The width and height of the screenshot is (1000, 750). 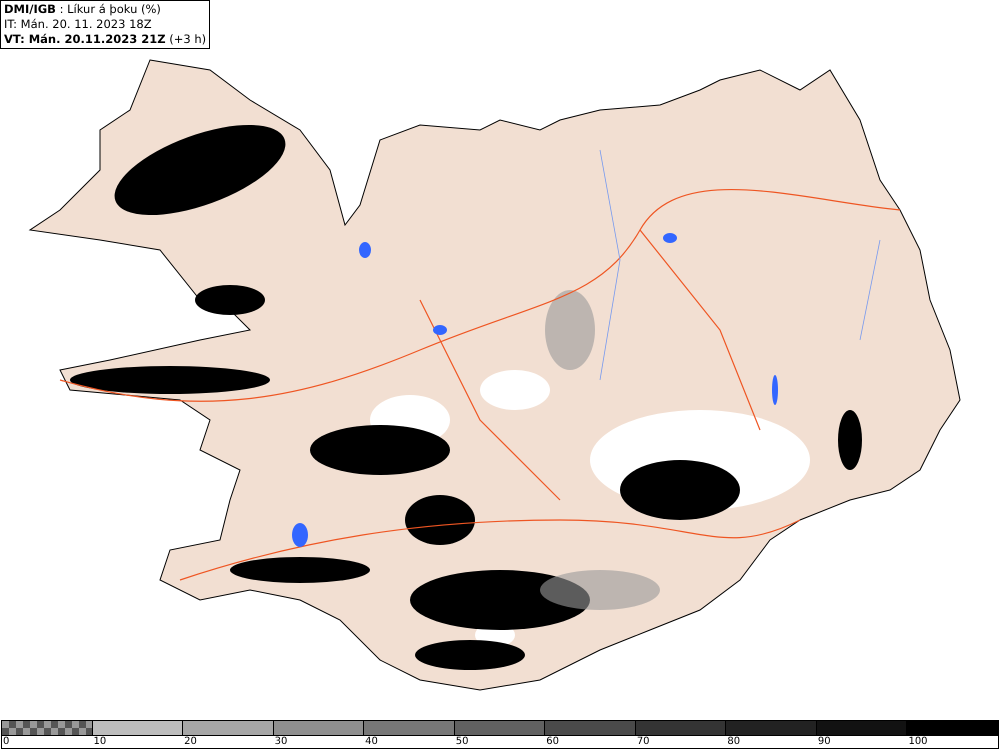 I want to click on legend-tick-label: 60, so click(x=552, y=742).